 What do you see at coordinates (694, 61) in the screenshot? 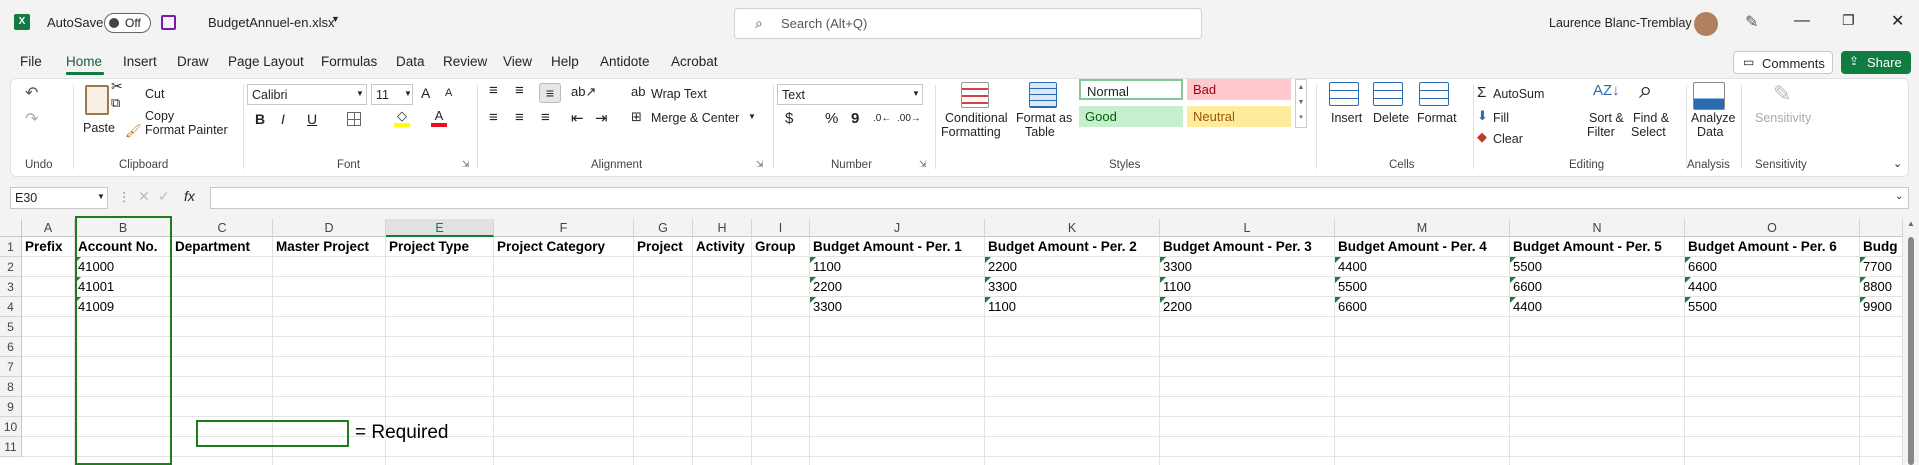
I see `tab-acrobat: Acrobat` at bounding box center [694, 61].